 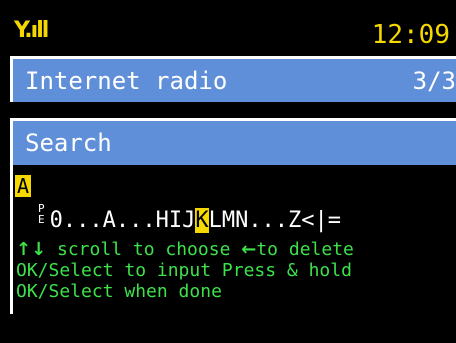 What do you see at coordinates (410, 35) in the screenshot?
I see `clock: 12:09` at bounding box center [410, 35].